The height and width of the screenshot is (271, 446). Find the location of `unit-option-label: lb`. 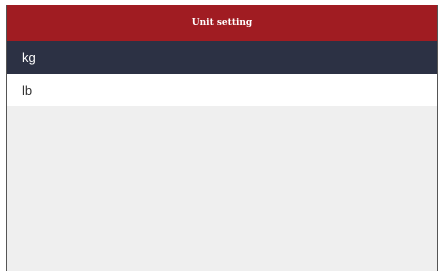

unit-option-label: lb is located at coordinates (27, 90).